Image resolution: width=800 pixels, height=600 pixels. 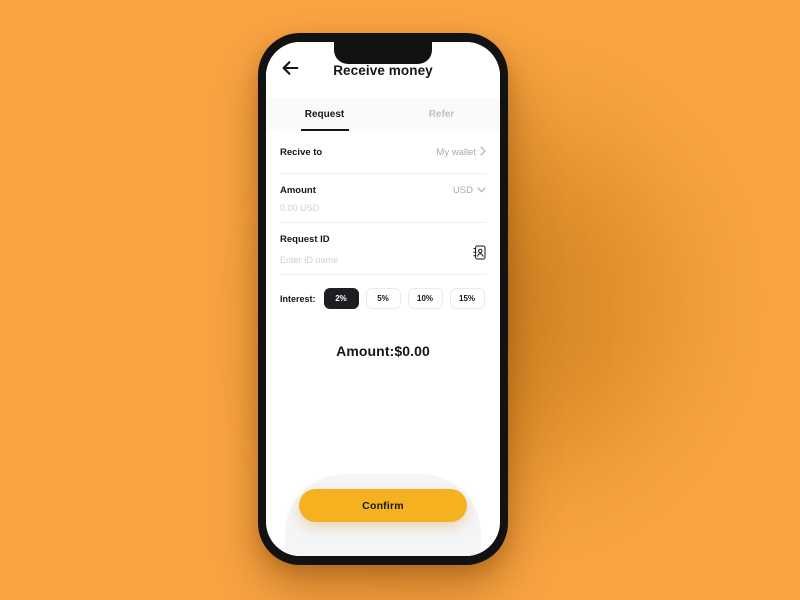 I want to click on receive-to-label: Recive to, so click(x=301, y=152).